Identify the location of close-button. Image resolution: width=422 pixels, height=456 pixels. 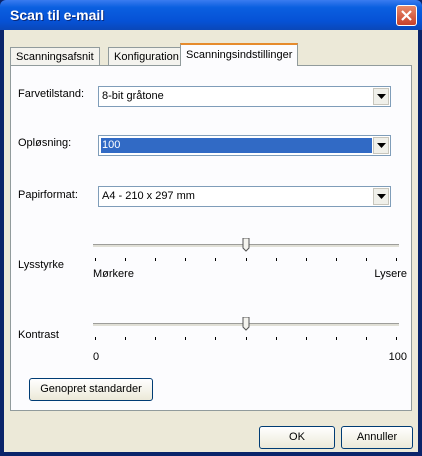
(406, 15).